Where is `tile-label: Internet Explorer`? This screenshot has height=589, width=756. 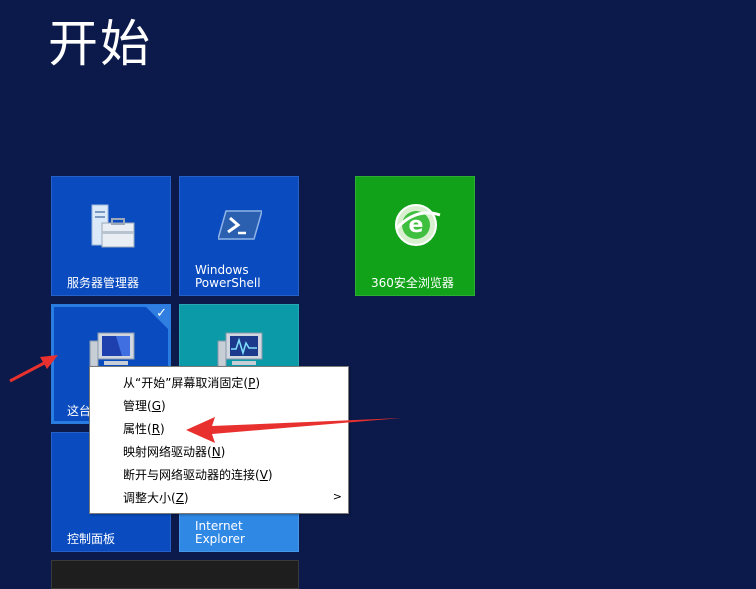
tile-label: Internet Explorer is located at coordinates (220, 532).